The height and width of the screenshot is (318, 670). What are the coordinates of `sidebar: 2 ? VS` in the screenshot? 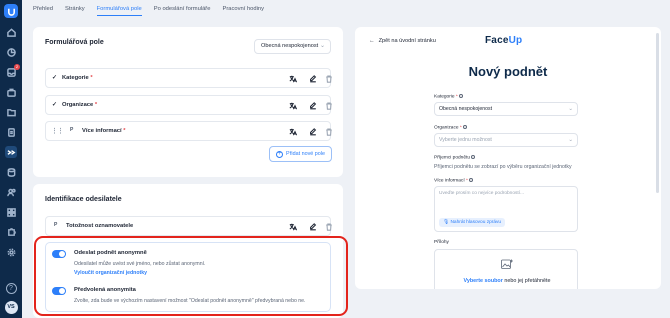 It's located at (11, 159).